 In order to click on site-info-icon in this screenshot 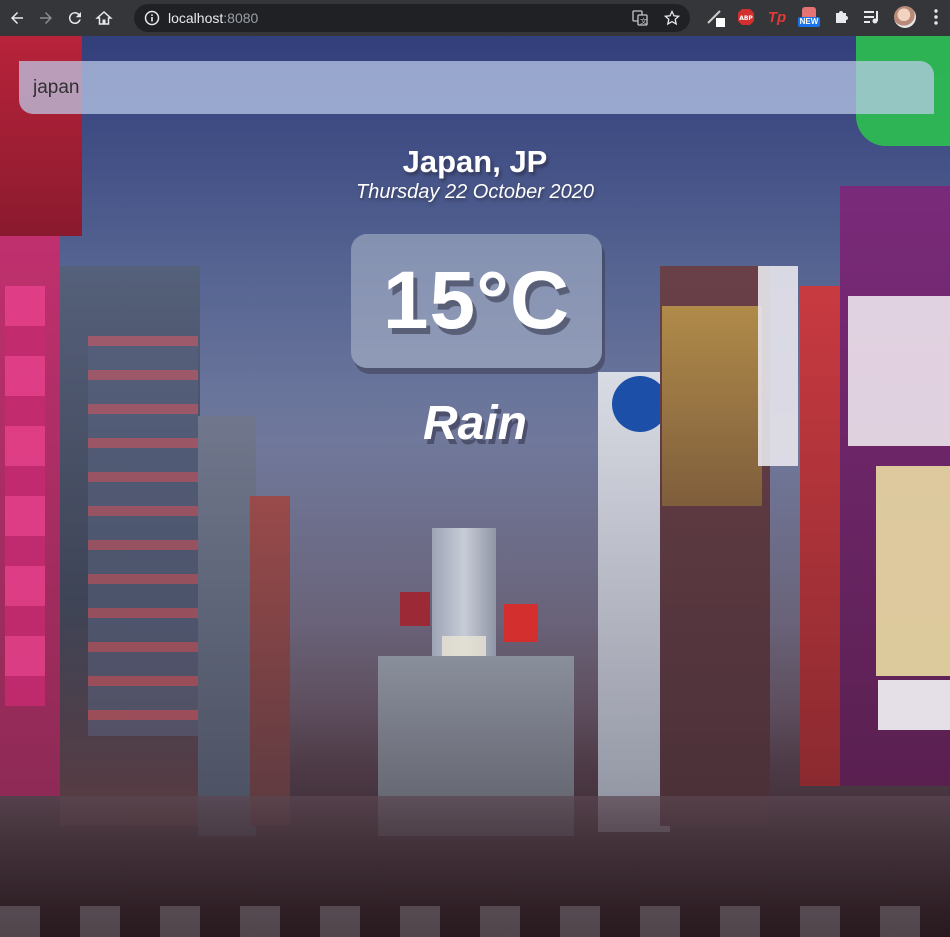, I will do `click(152, 18)`.